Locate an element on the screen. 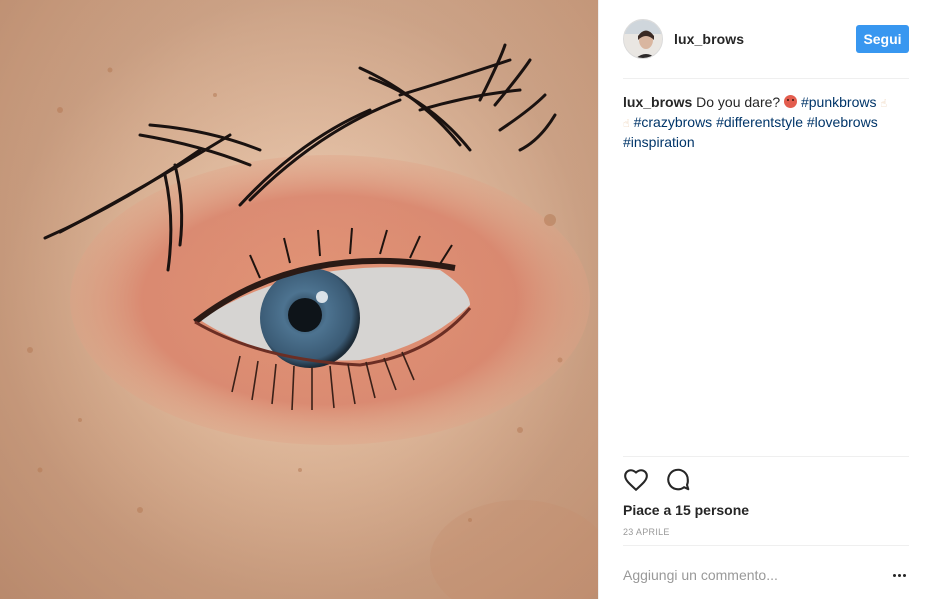 This screenshot has width=931, height=599. hashtag-link: #inspiration is located at coordinates (659, 142).